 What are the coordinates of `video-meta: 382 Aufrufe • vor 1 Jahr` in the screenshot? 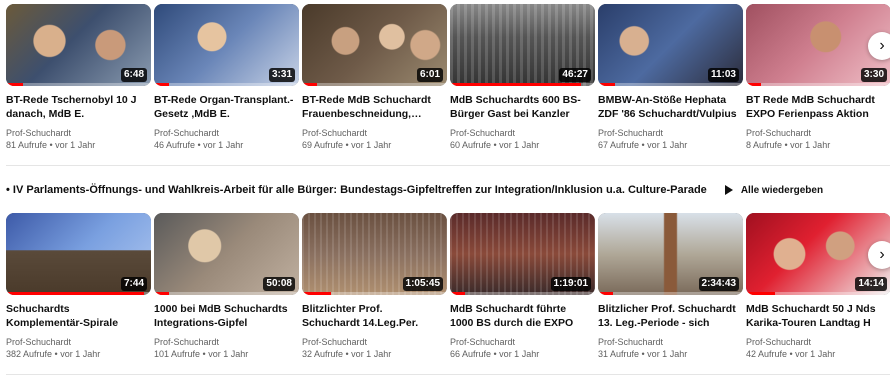 It's located at (53, 354).